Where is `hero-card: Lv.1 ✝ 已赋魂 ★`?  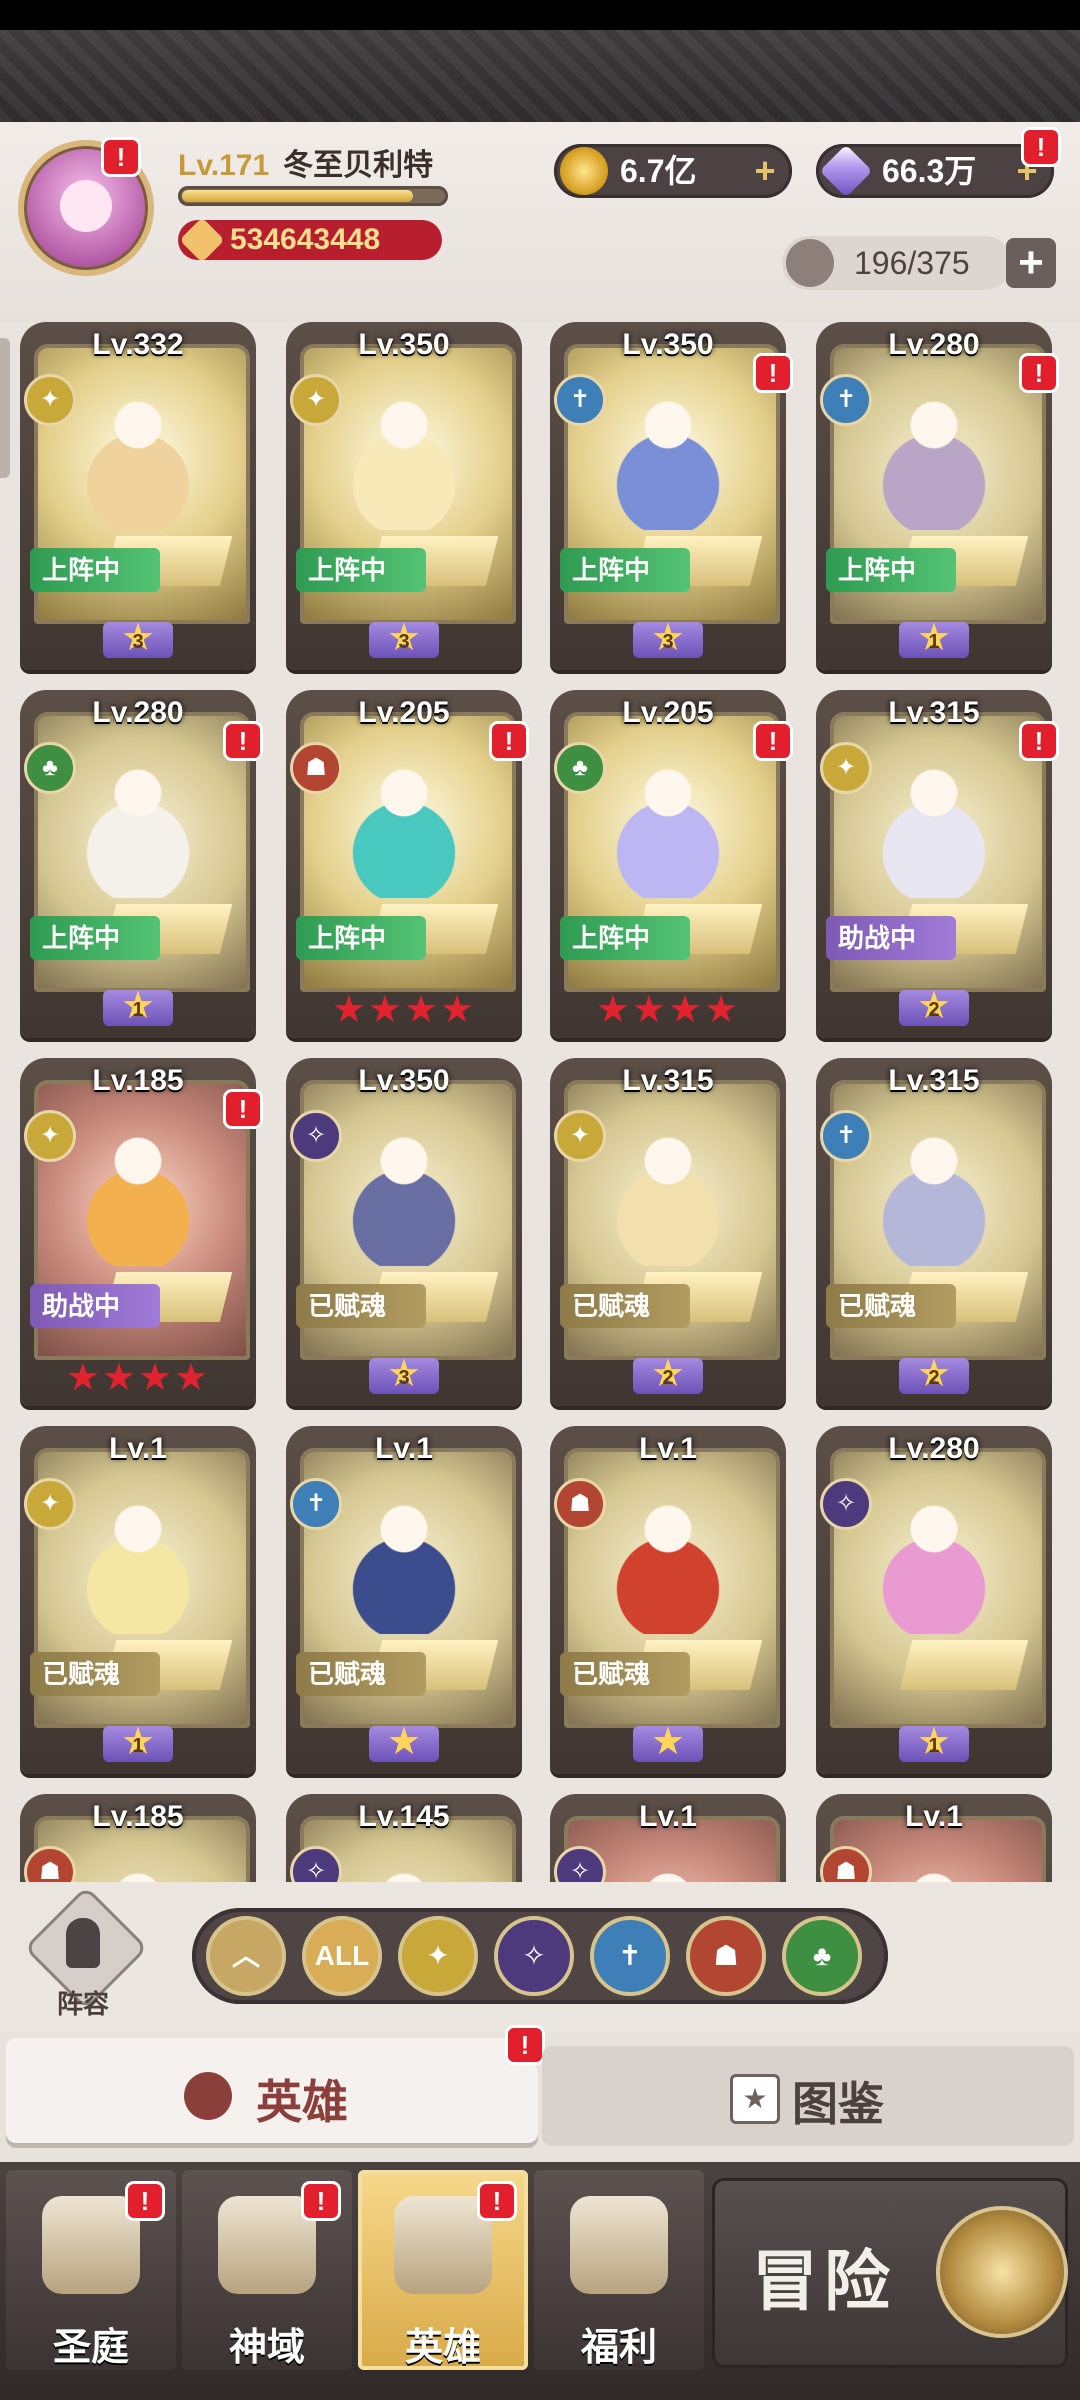
hero-card: Lv.1 ✝ 已赋魂 ★ is located at coordinates (404, 1600).